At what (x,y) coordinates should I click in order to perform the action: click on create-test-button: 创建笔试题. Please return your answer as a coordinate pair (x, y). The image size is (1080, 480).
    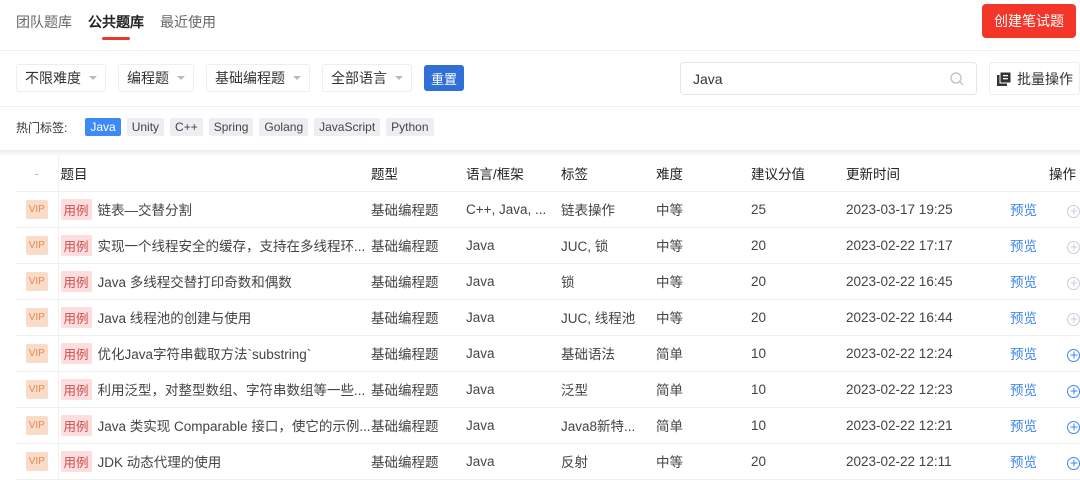
    Looking at the image, I should click on (1029, 21).